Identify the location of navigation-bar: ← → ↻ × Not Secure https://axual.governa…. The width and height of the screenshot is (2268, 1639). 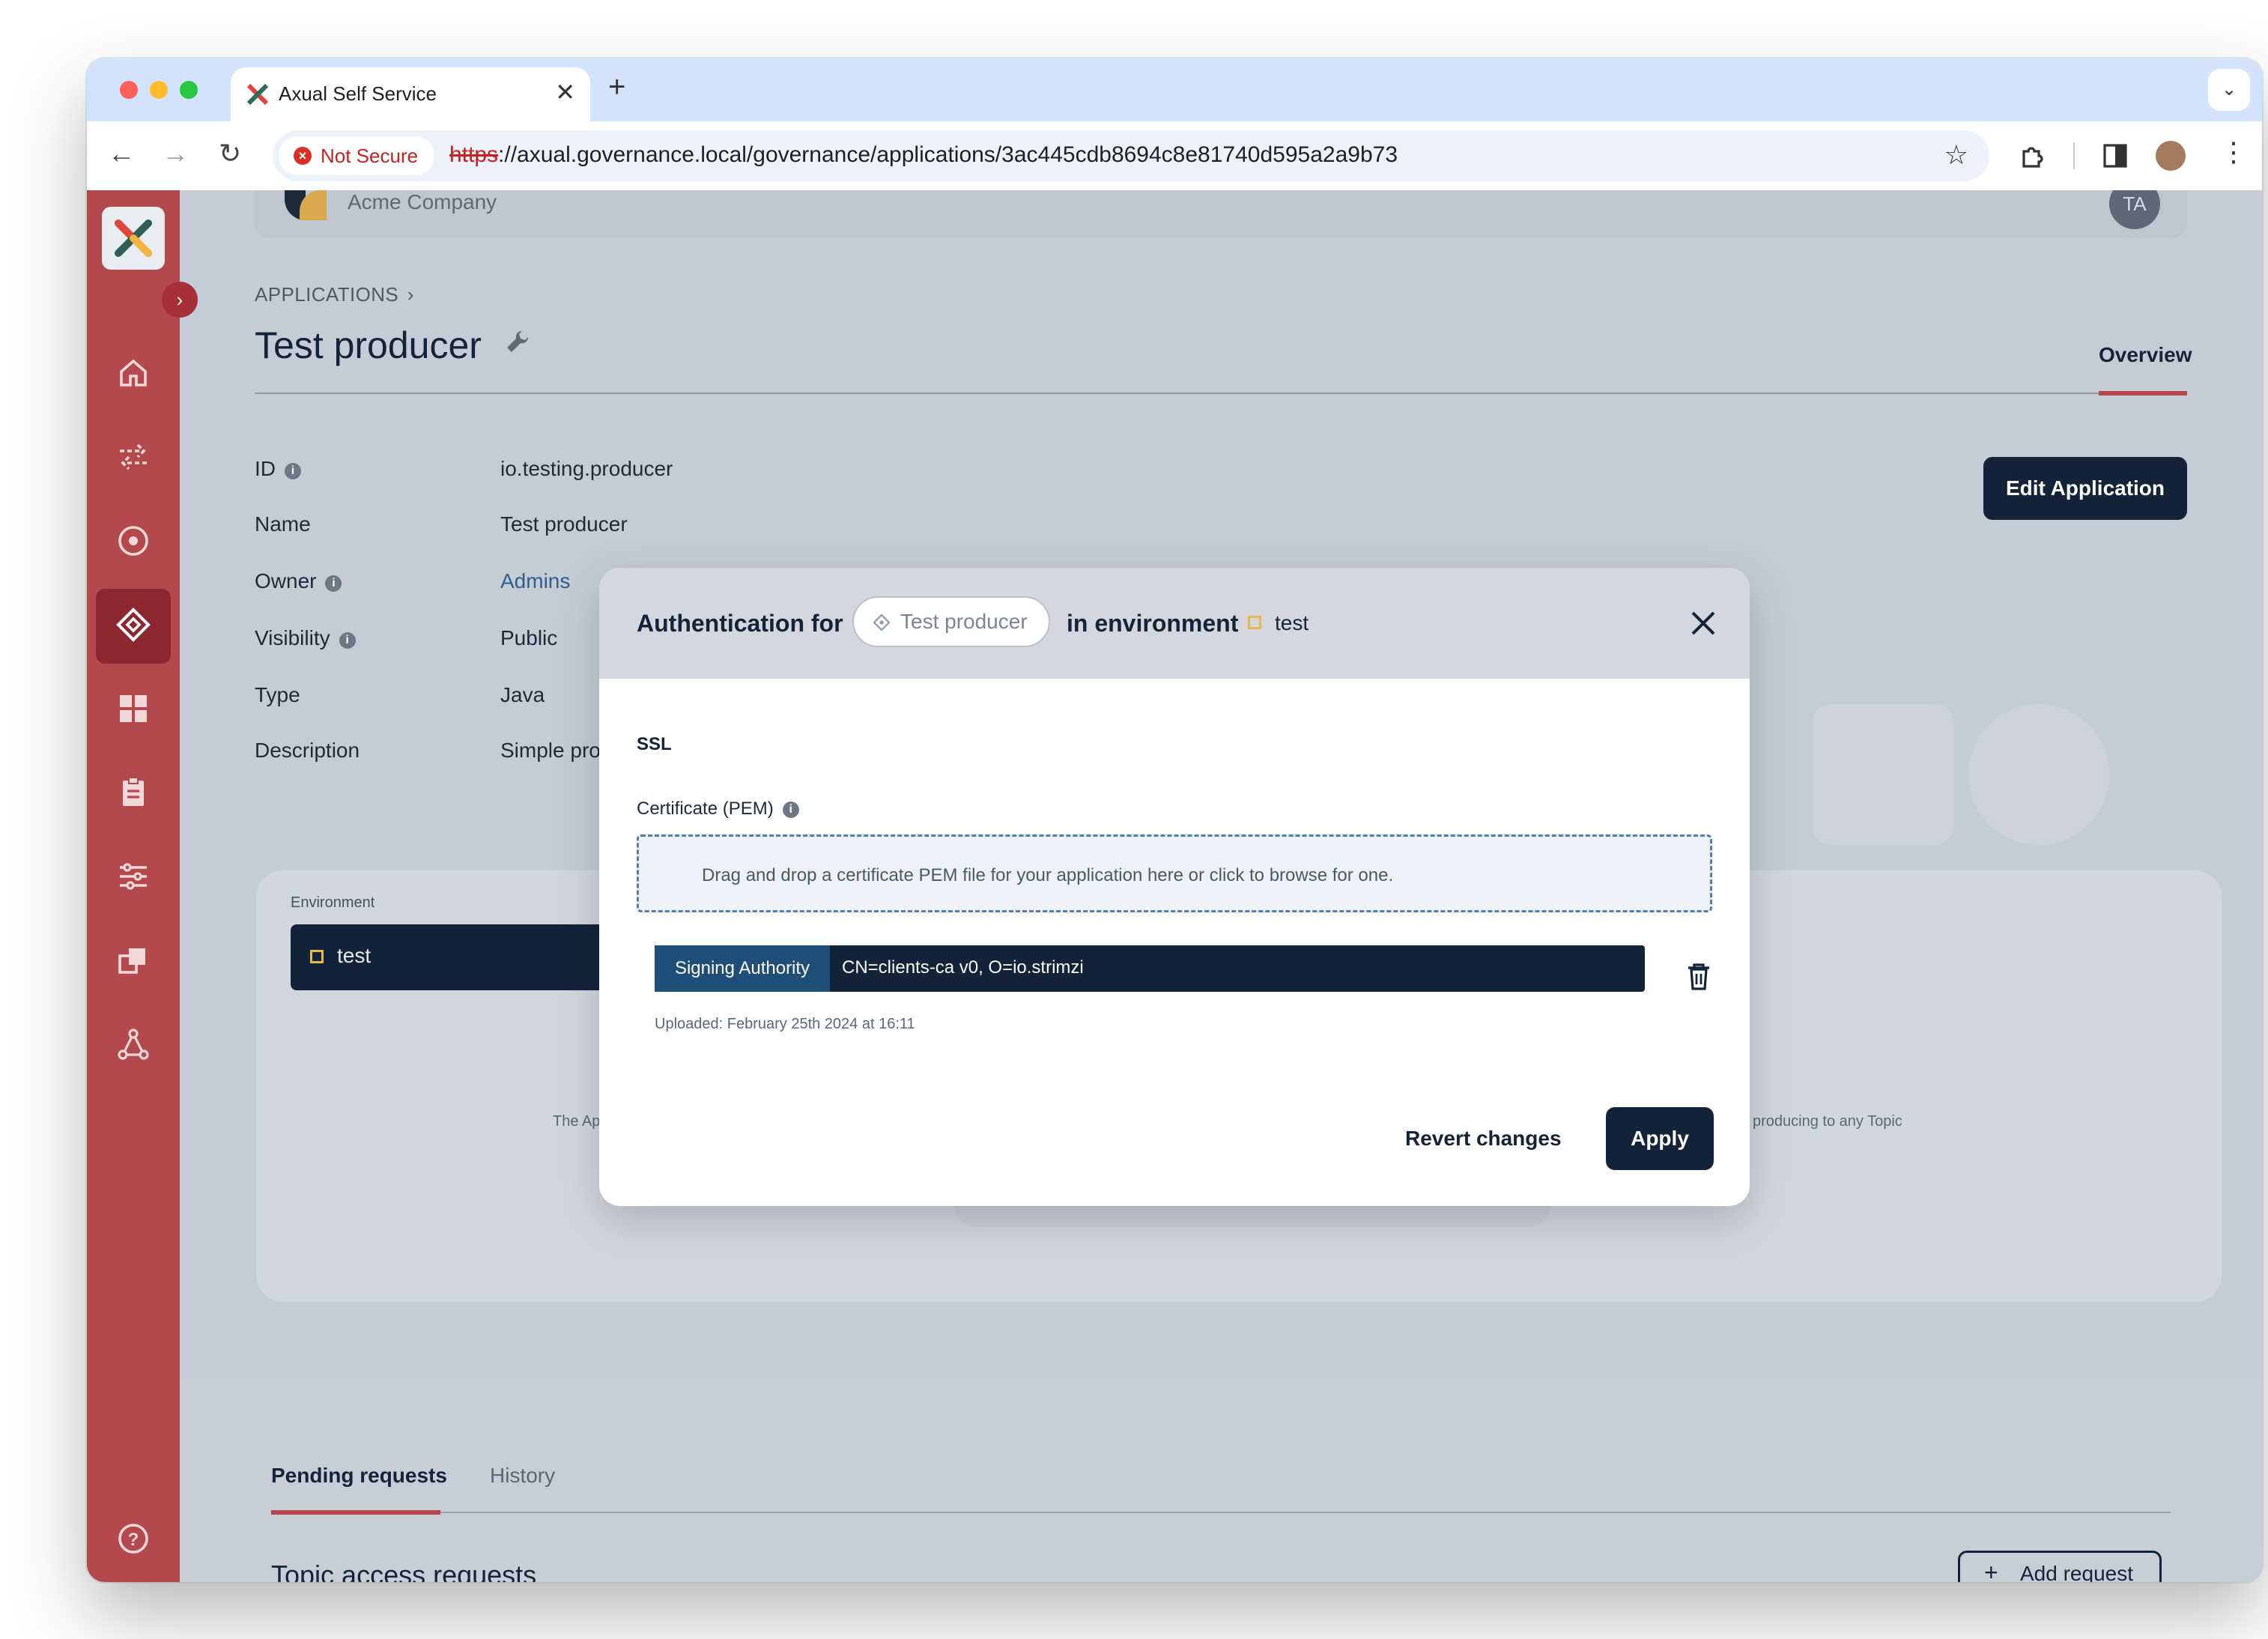
(1174, 156).